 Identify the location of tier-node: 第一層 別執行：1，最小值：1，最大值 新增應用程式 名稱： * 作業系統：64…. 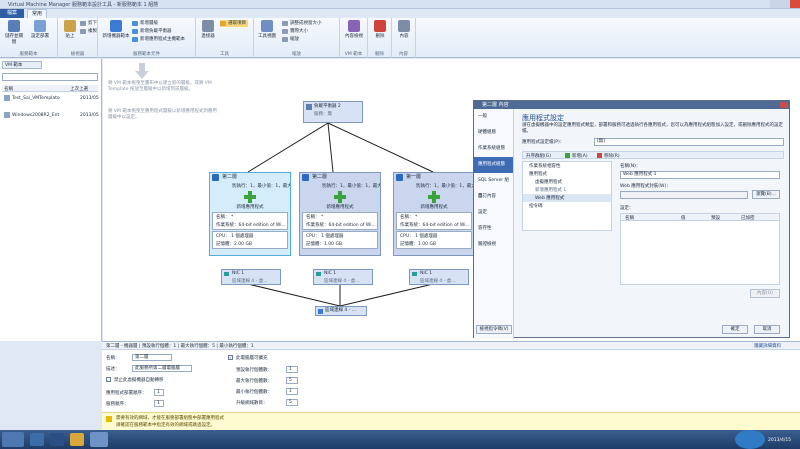
(434, 214).